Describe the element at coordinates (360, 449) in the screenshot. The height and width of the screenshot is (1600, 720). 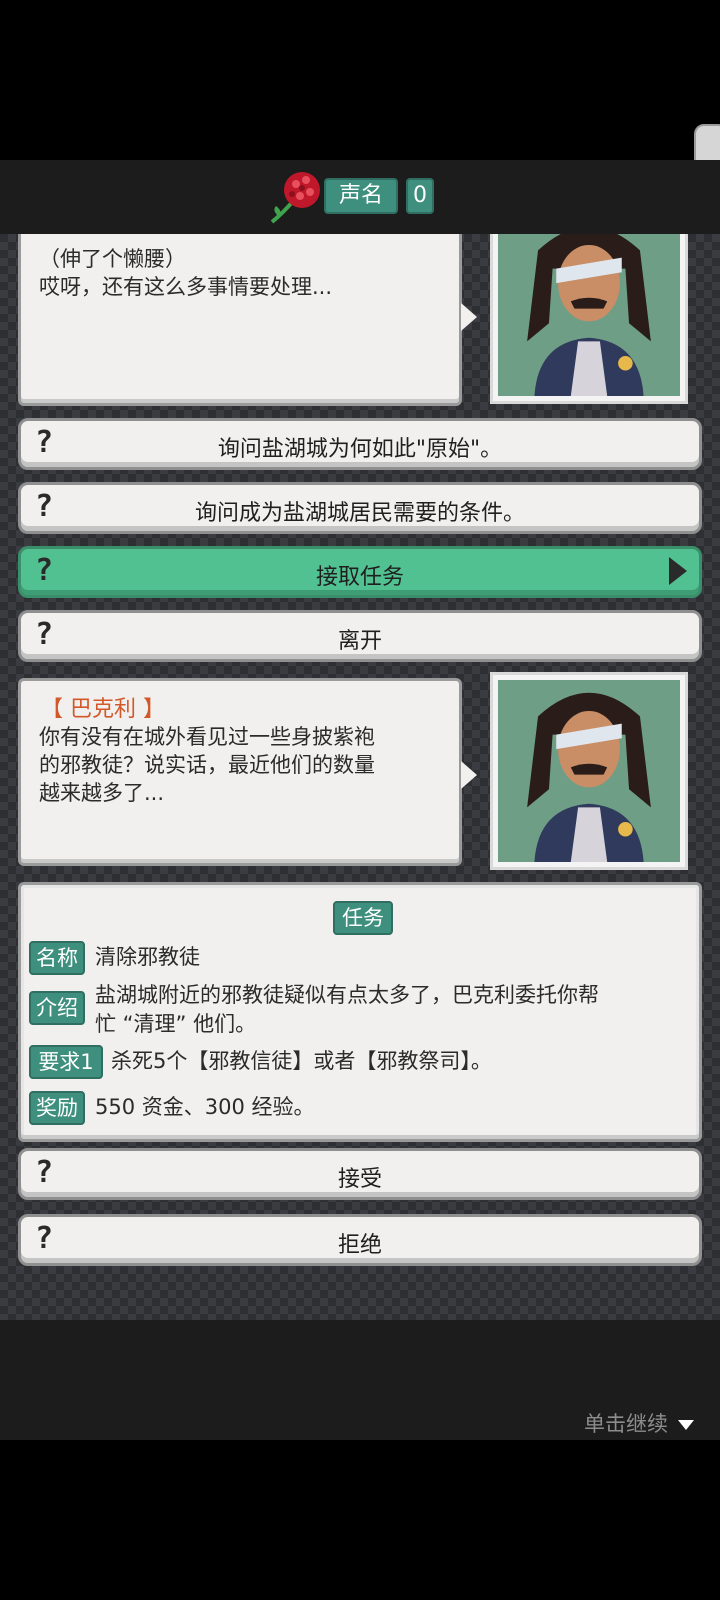
I see `option-label: 询问盐湖城为何如此"原始"。` at that location.